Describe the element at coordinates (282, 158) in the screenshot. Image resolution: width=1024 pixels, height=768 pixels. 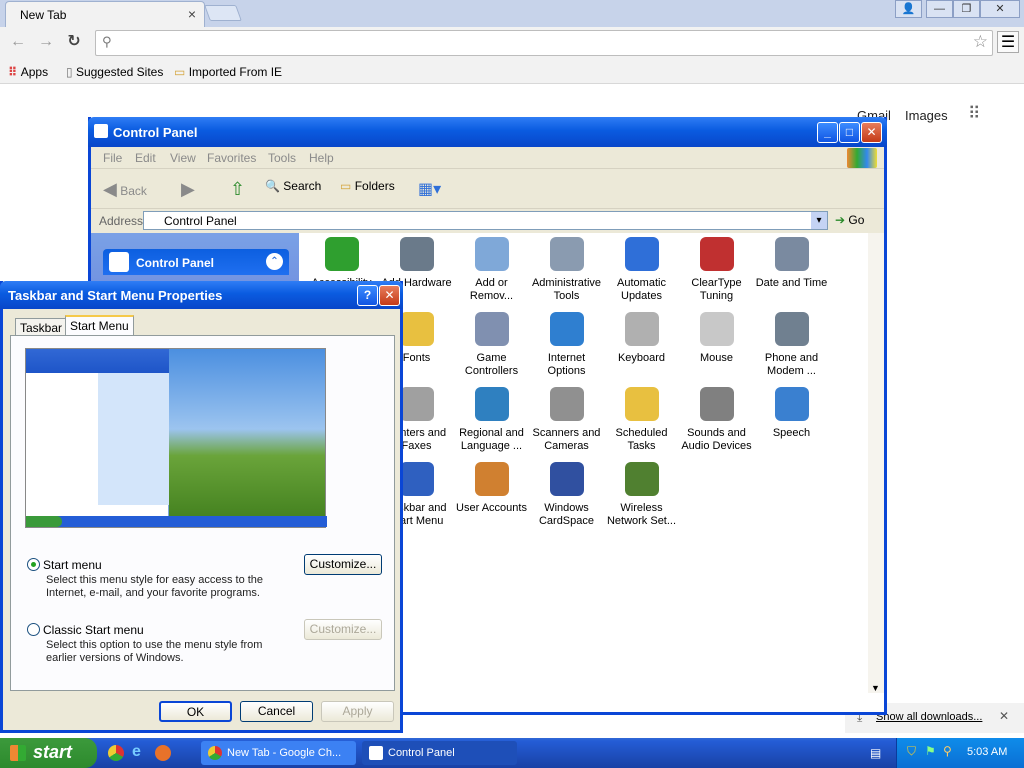
I see `menu-tools: Tools` at that location.